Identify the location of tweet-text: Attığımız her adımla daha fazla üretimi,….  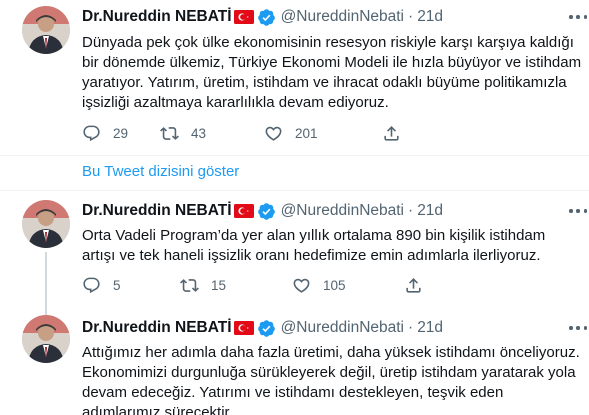
(331, 379).